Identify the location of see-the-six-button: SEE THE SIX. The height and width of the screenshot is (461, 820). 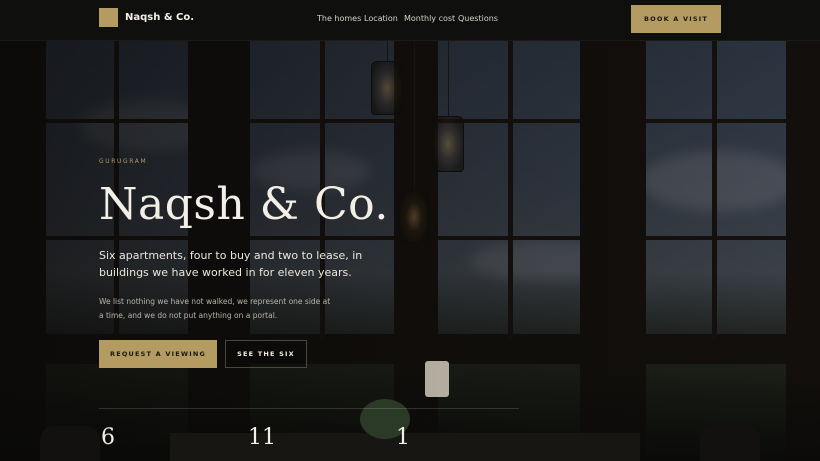
(266, 354).